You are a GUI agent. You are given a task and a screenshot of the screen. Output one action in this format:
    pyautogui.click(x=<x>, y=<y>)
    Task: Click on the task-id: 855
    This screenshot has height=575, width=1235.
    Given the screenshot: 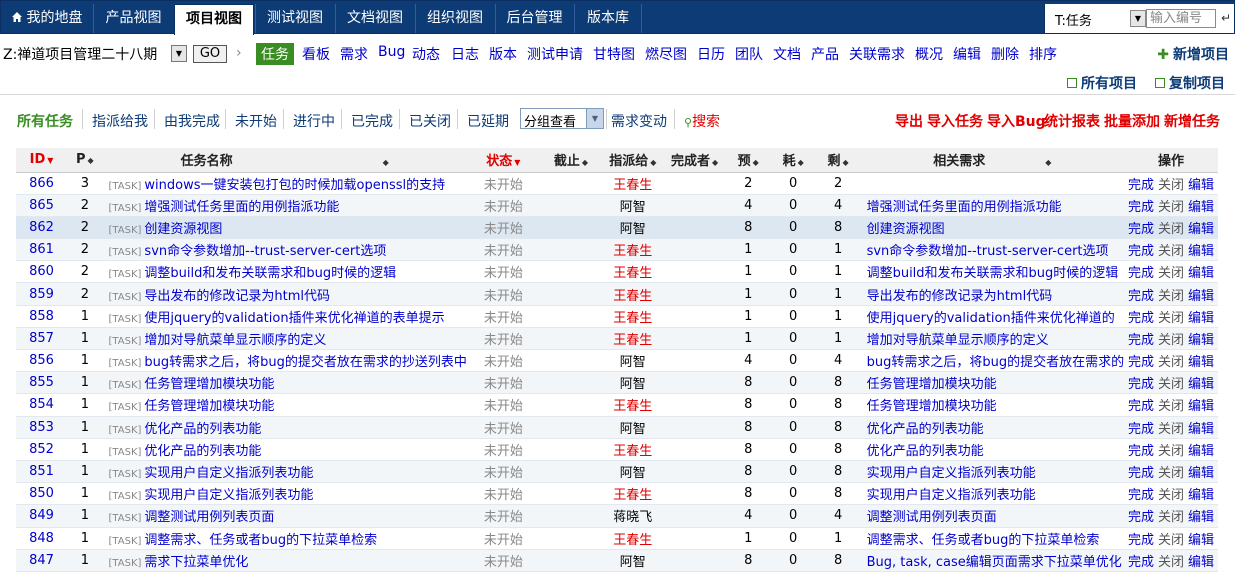 What is the action you would take?
    pyautogui.click(x=42, y=383)
    